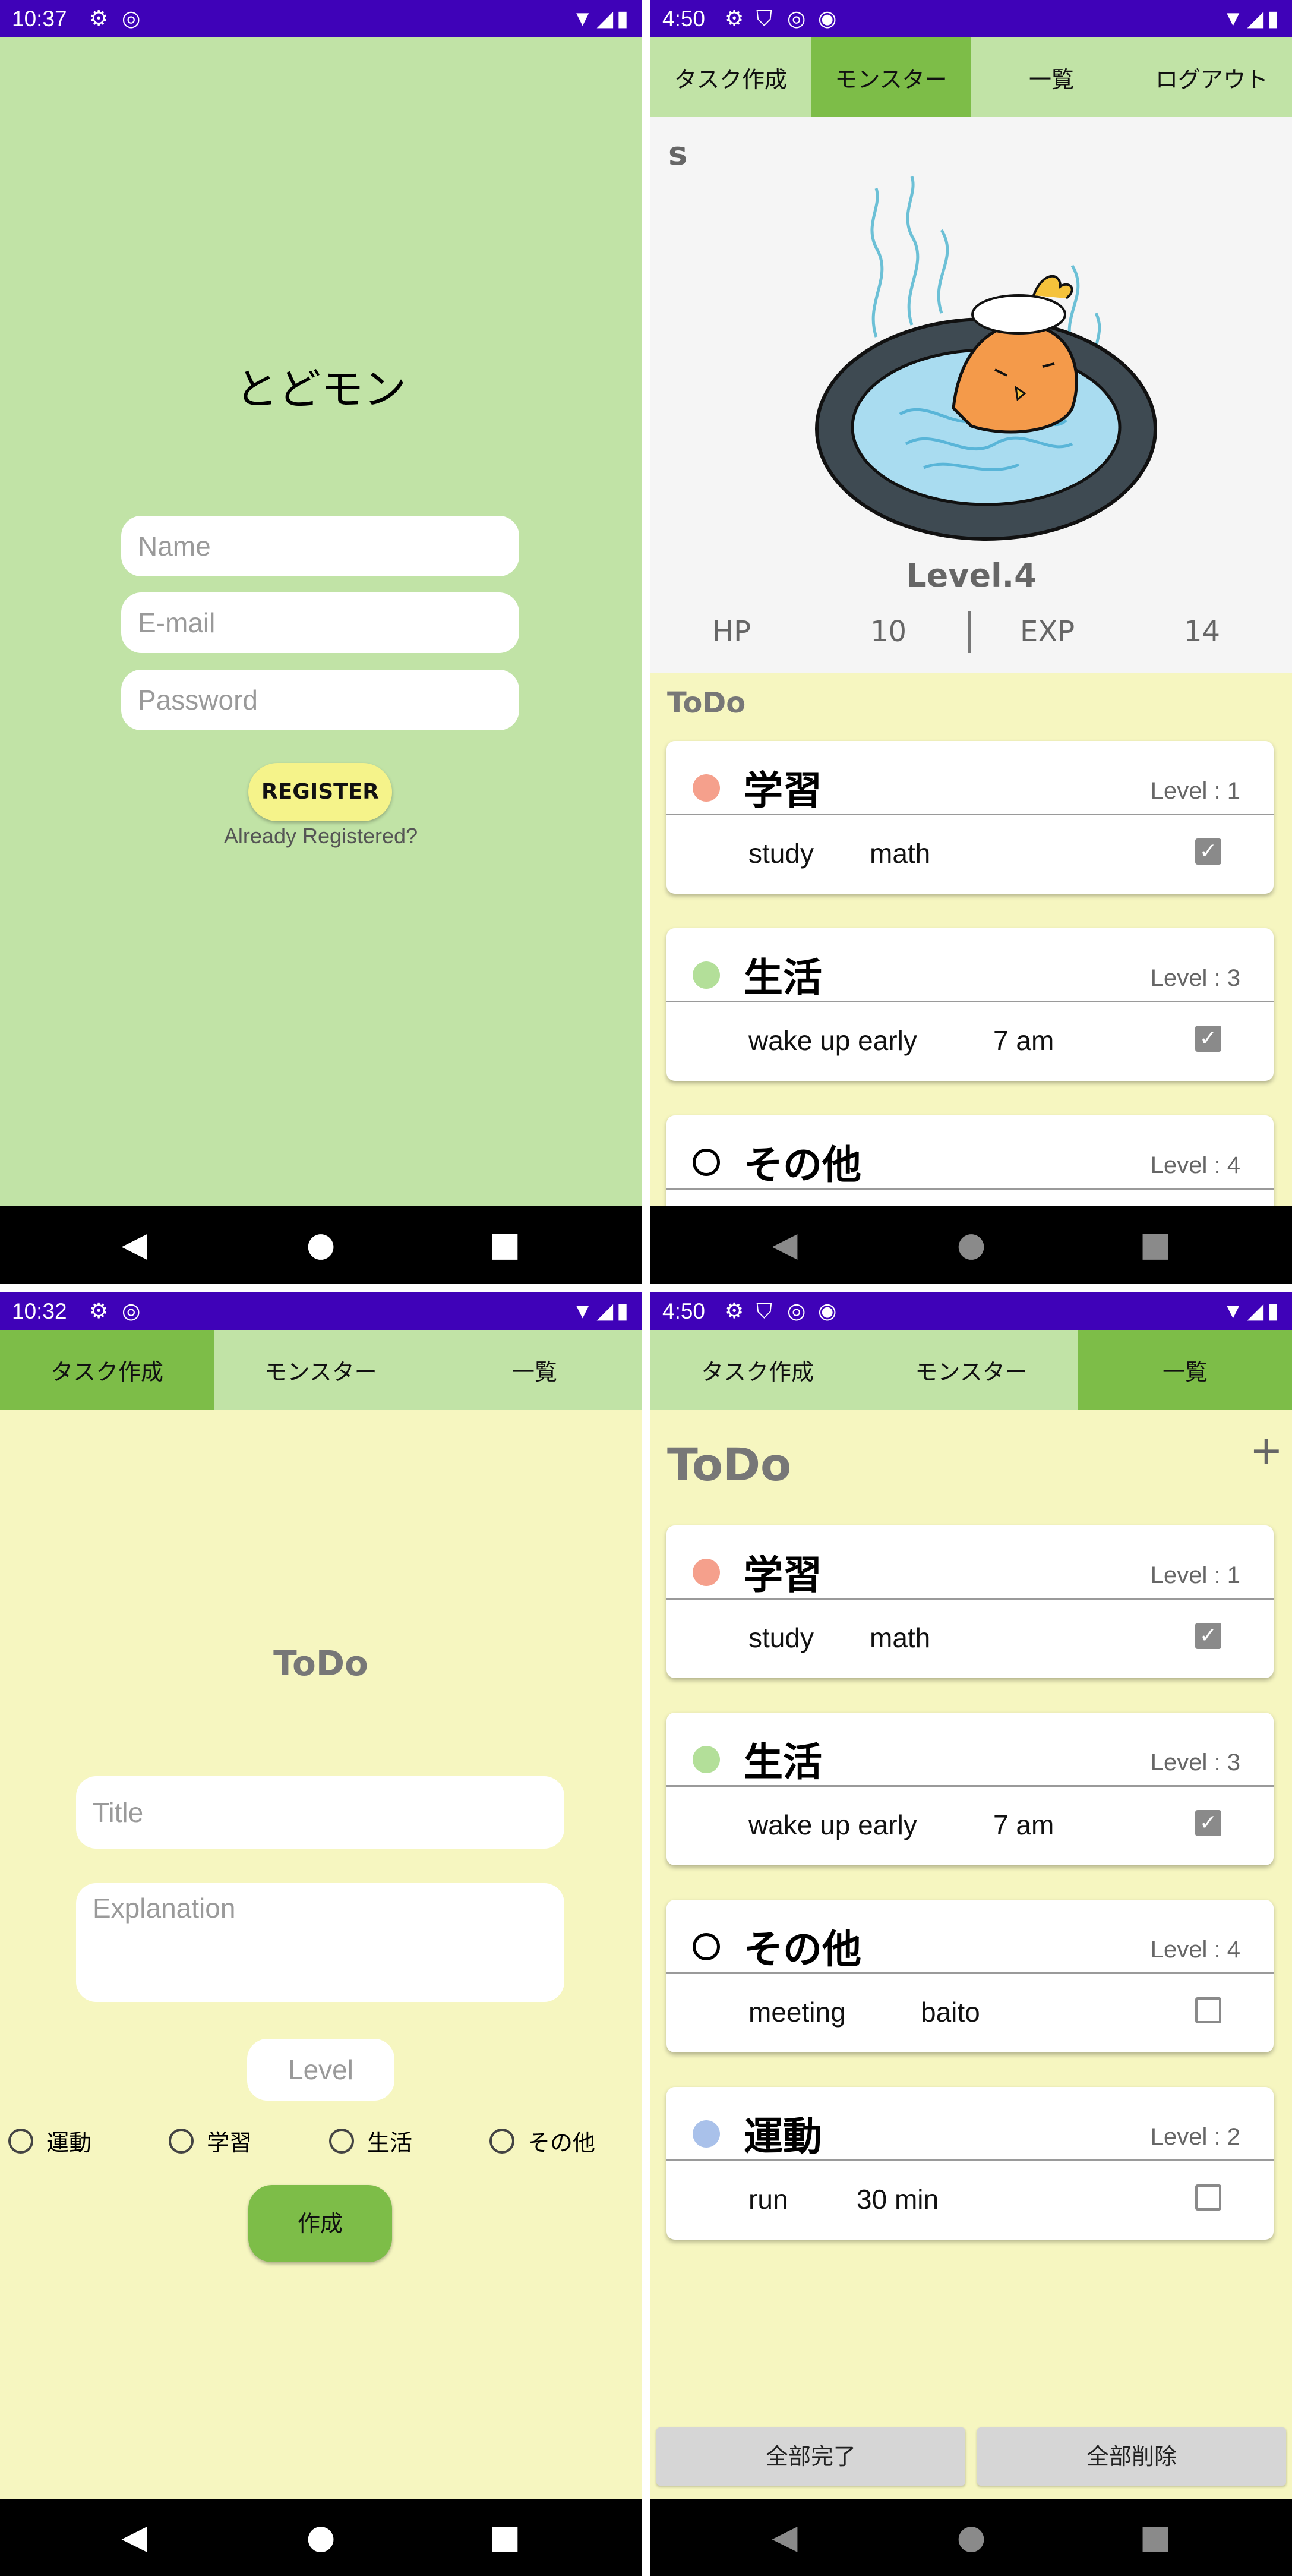 This screenshot has height=2576, width=1292. I want to click on monster-level: Level.4, so click(971, 575).